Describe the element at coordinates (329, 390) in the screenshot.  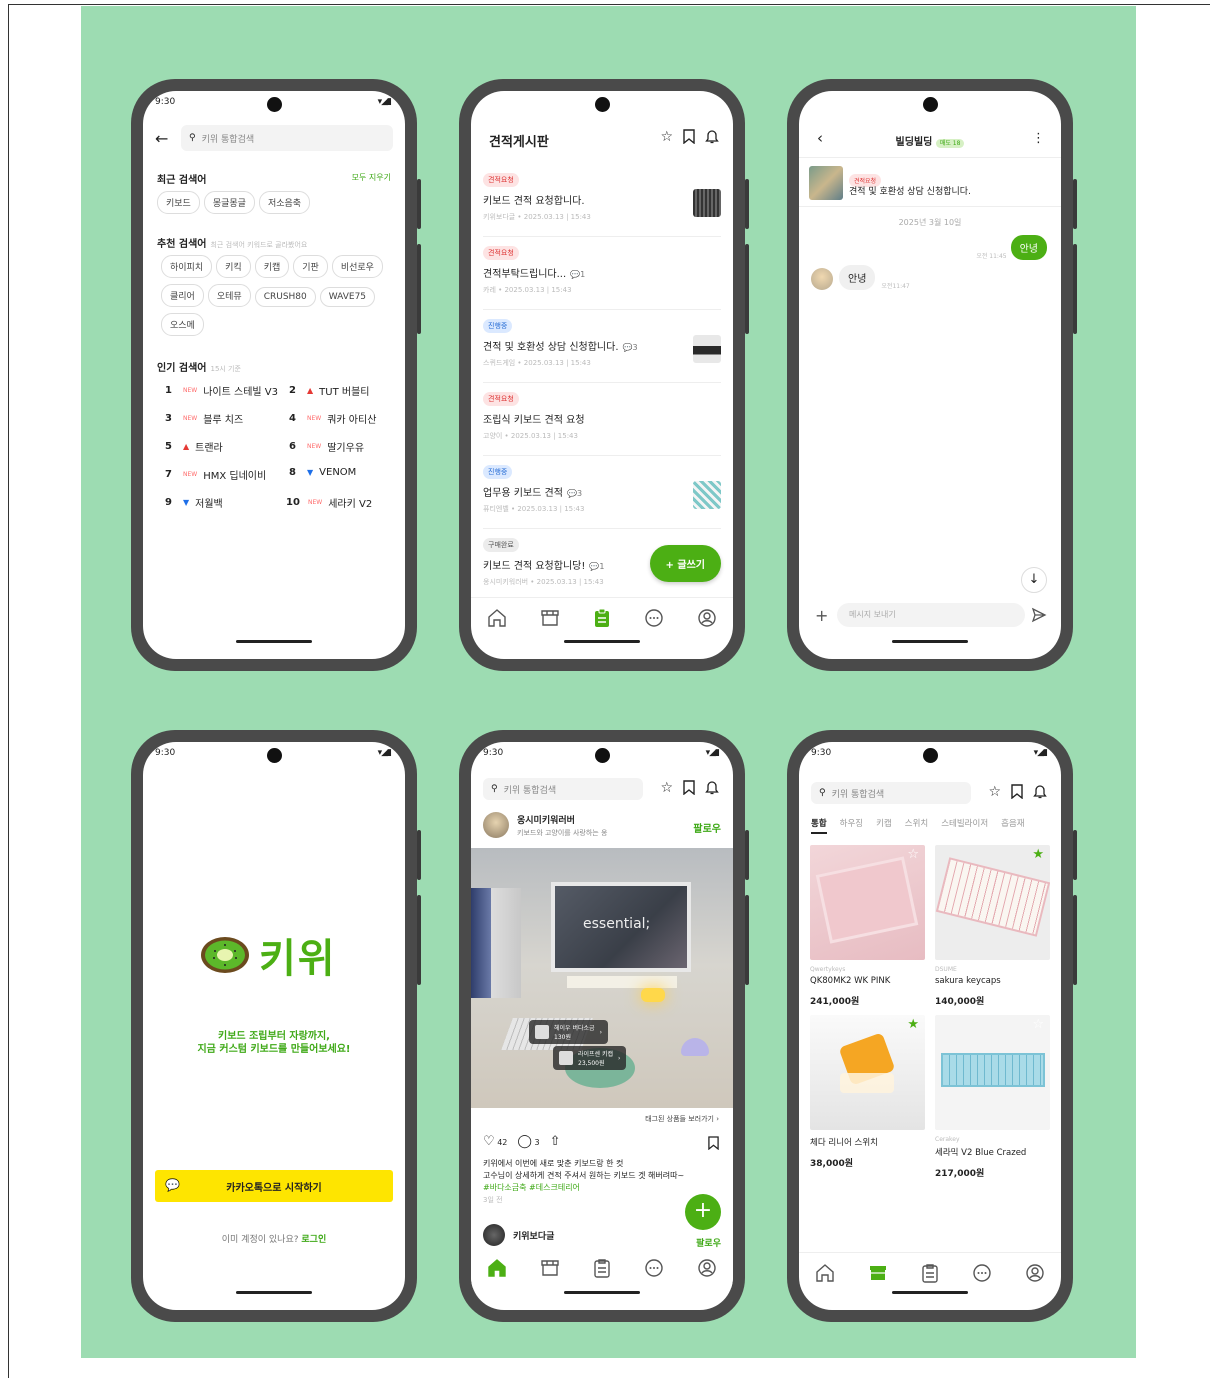
I see `rank-item: 2 ▲ TUT 버블티` at that location.